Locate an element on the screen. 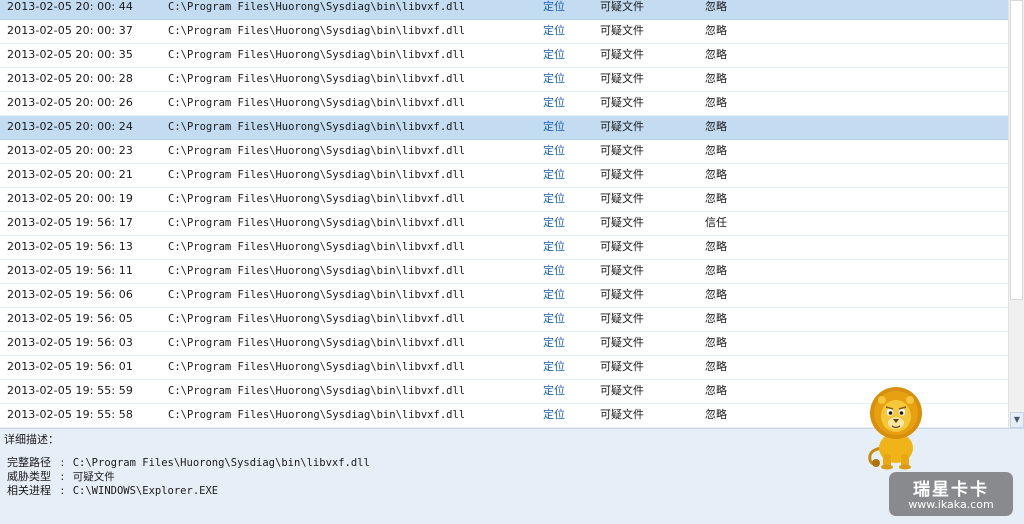 This screenshot has height=524, width=1024. vertical-scrollbar: ▼ is located at coordinates (1016, 214).